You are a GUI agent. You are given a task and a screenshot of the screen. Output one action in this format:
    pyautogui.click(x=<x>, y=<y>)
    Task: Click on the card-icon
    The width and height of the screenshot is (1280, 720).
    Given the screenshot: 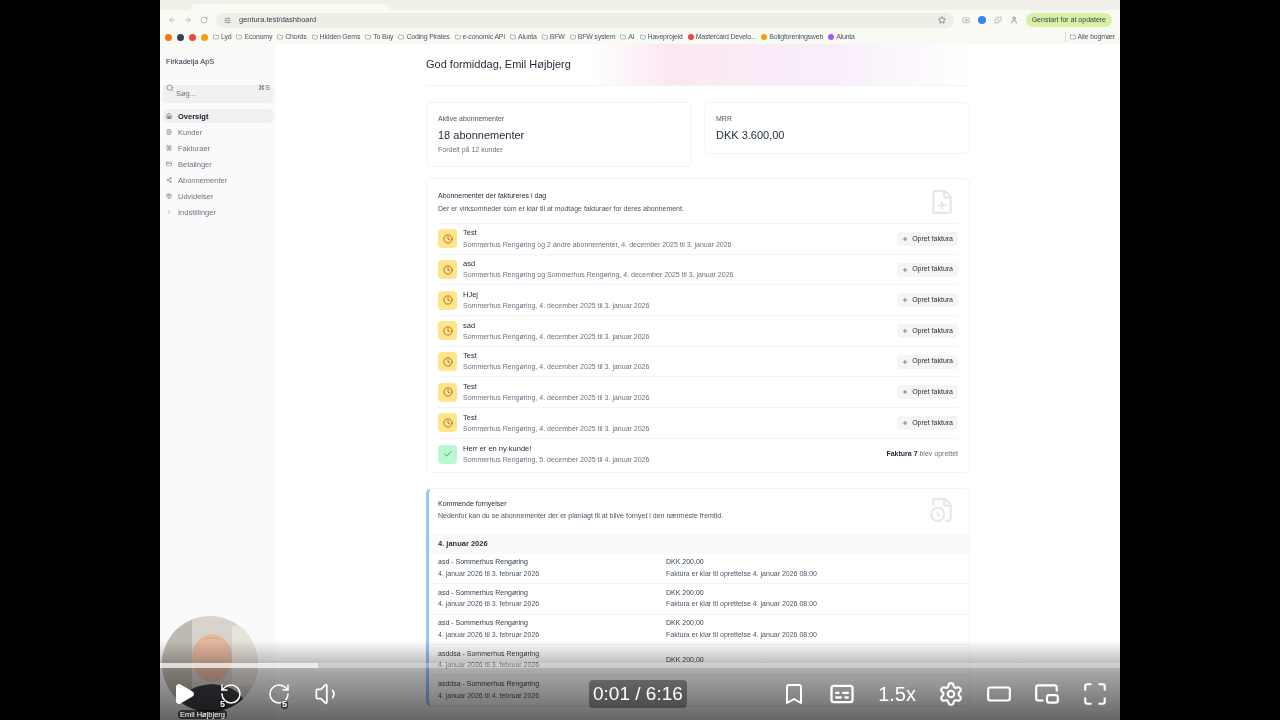 What is the action you would take?
    pyautogui.click(x=169, y=164)
    